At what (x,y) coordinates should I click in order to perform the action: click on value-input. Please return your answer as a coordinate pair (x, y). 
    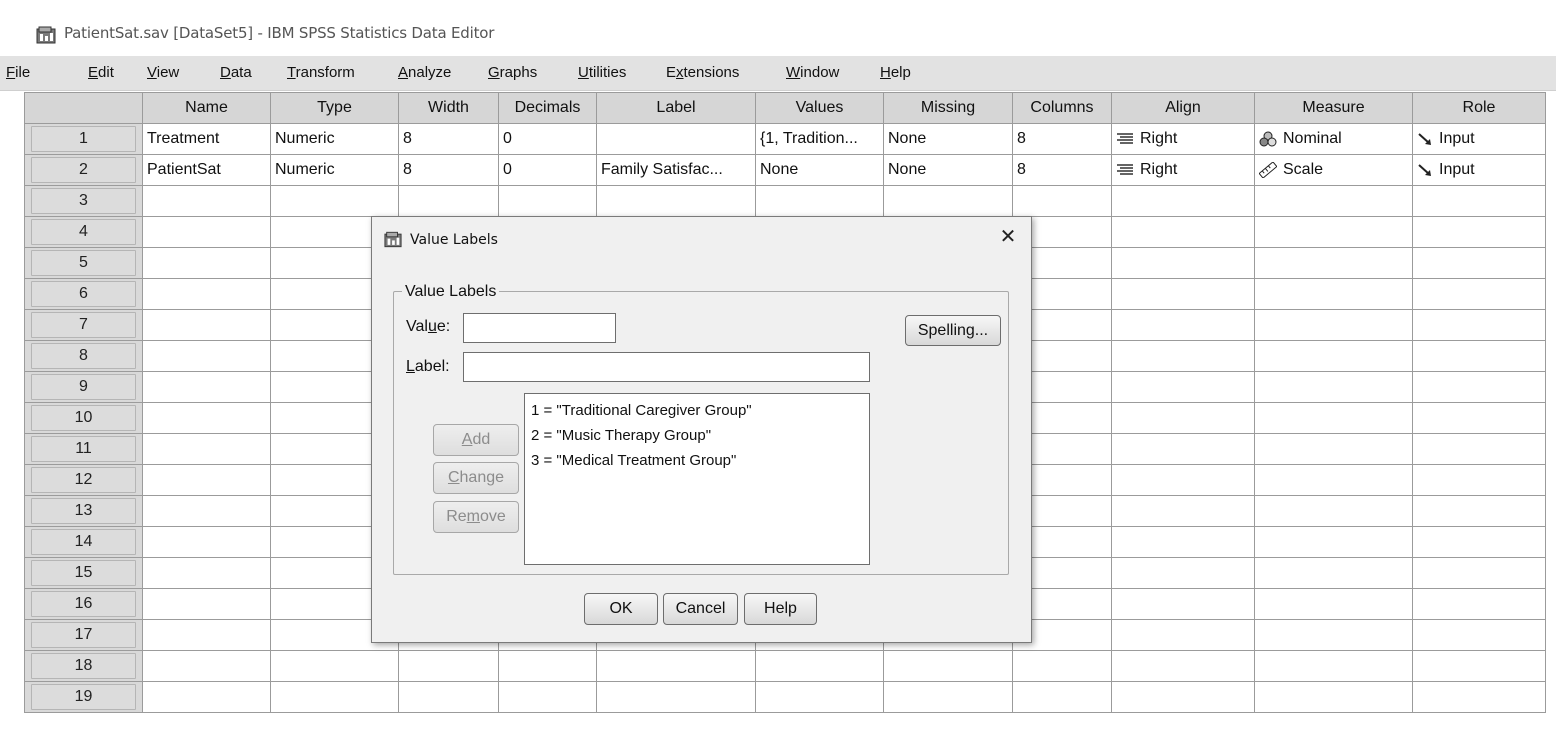
    Looking at the image, I should click on (539, 328).